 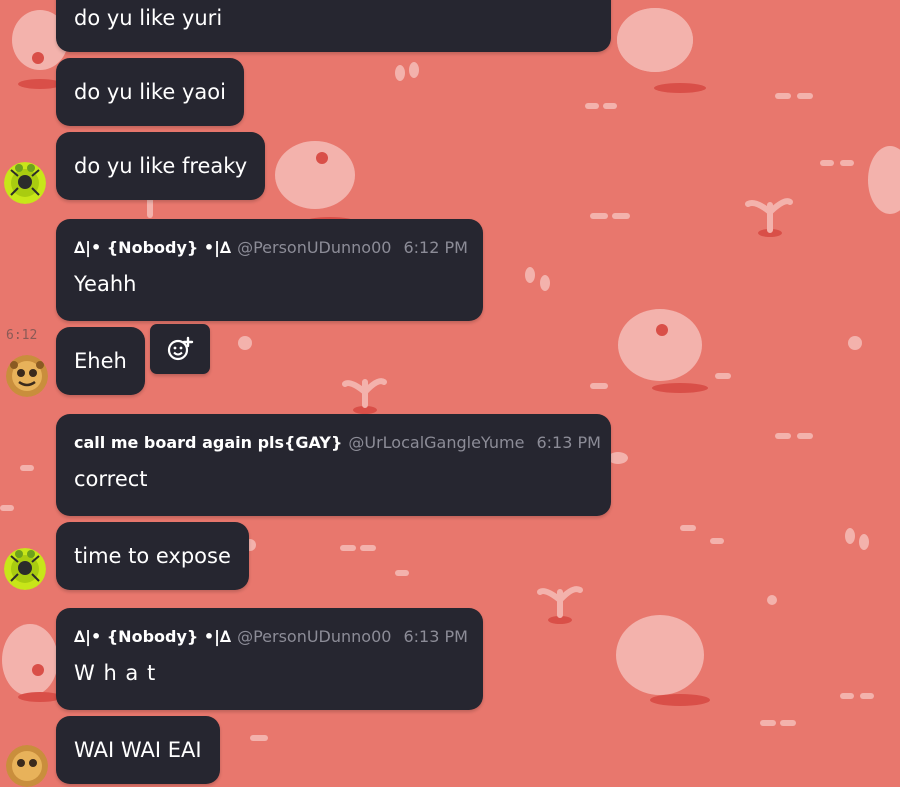 What do you see at coordinates (333, 26) in the screenshot?
I see `message-bubble: do yu like yuri` at bounding box center [333, 26].